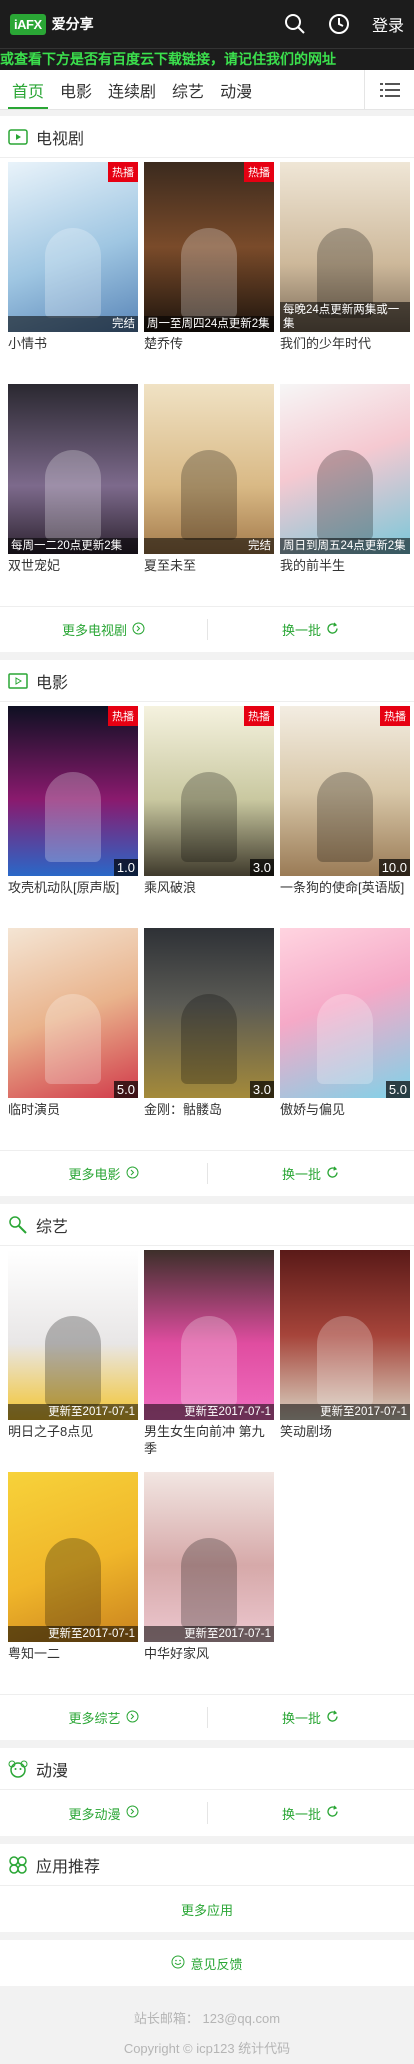  I want to click on section-header: 应用推荐, so click(207, 1865).